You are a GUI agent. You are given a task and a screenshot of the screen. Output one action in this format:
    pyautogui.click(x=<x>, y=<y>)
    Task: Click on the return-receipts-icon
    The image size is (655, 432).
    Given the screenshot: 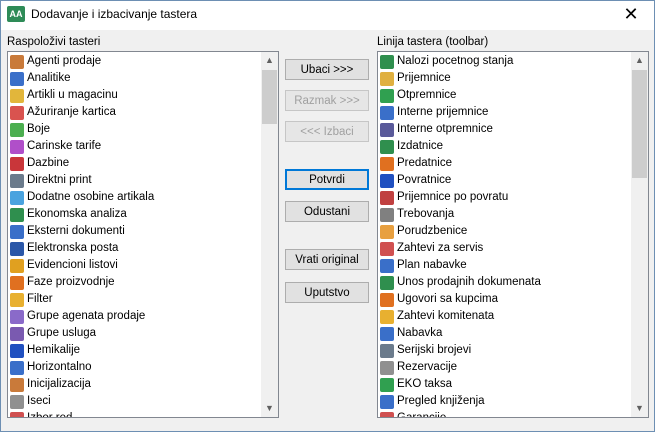 What is the action you would take?
    pyautogui.click(x=387, y=197)
    